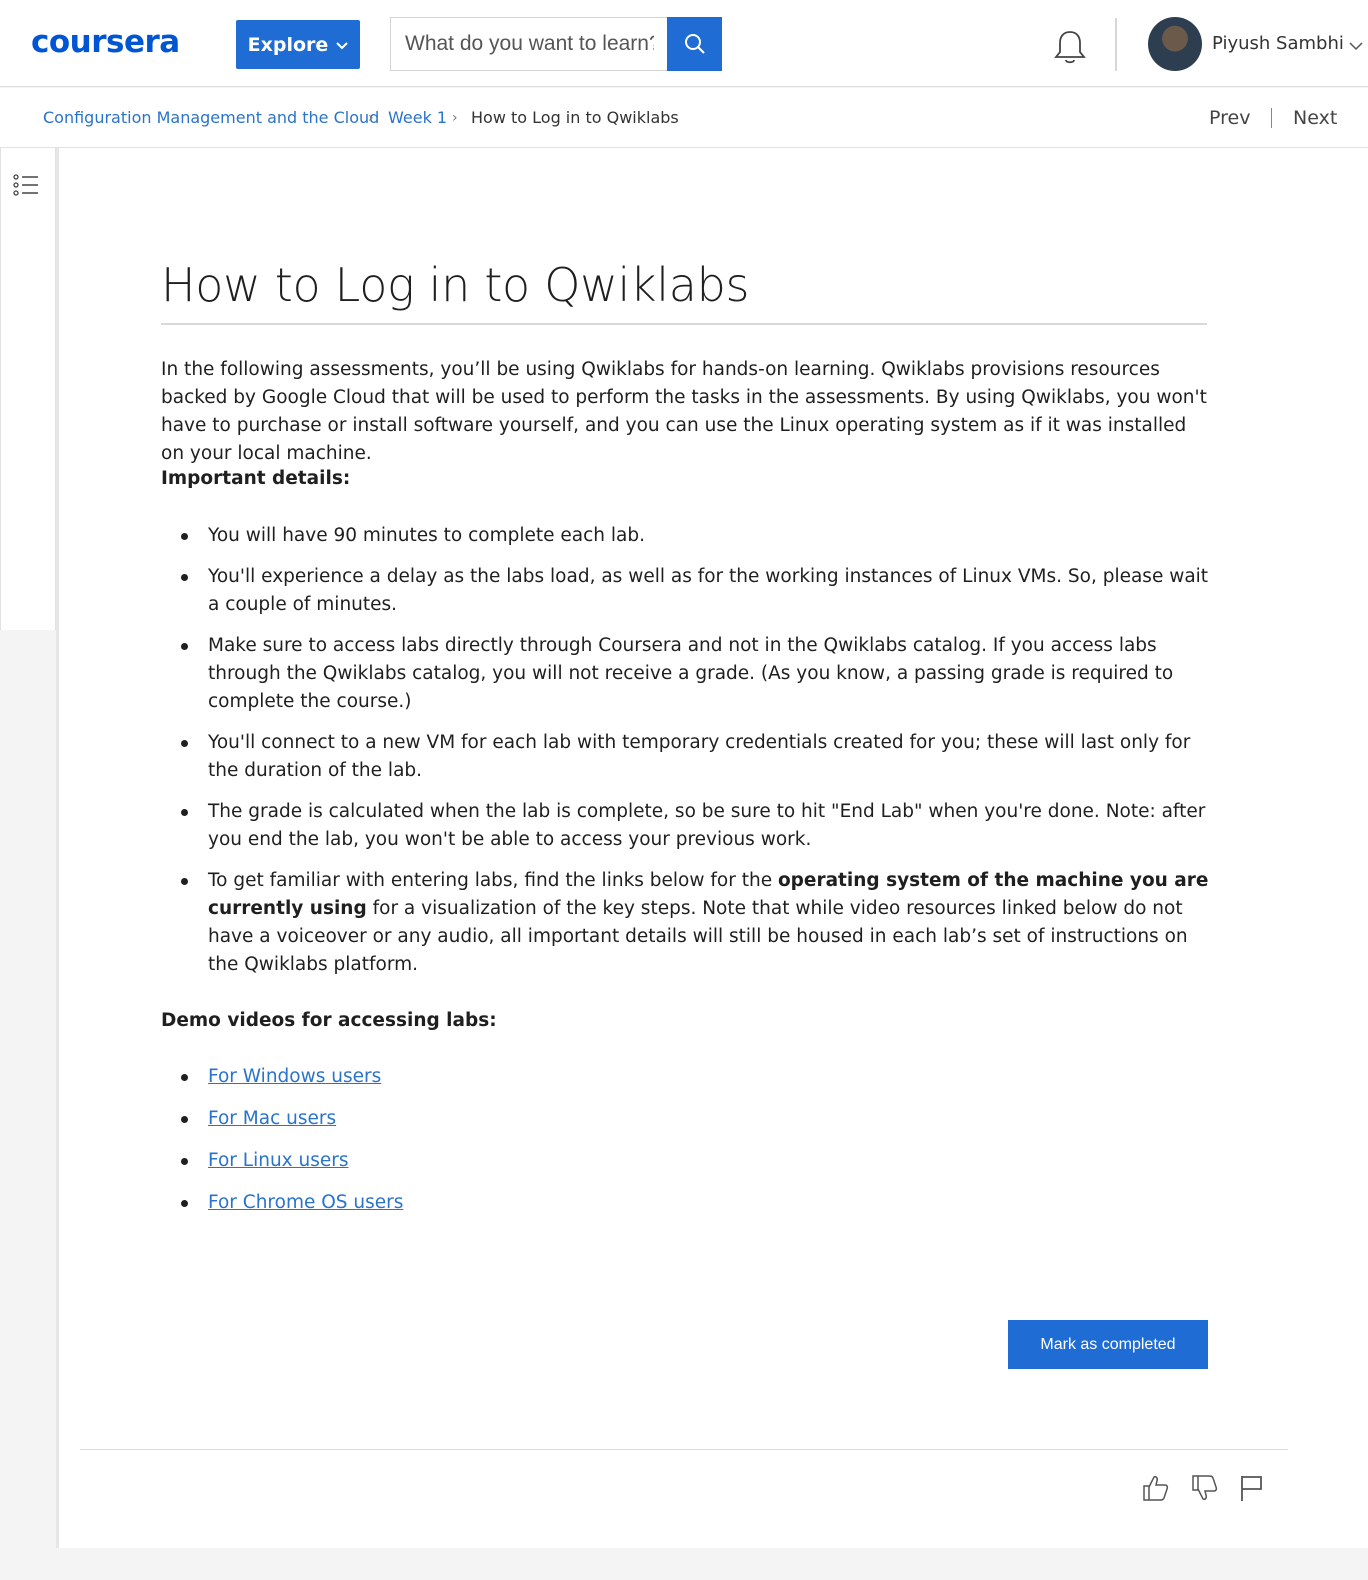  I want to click on prev-button: Prev, so click(1229, 118).